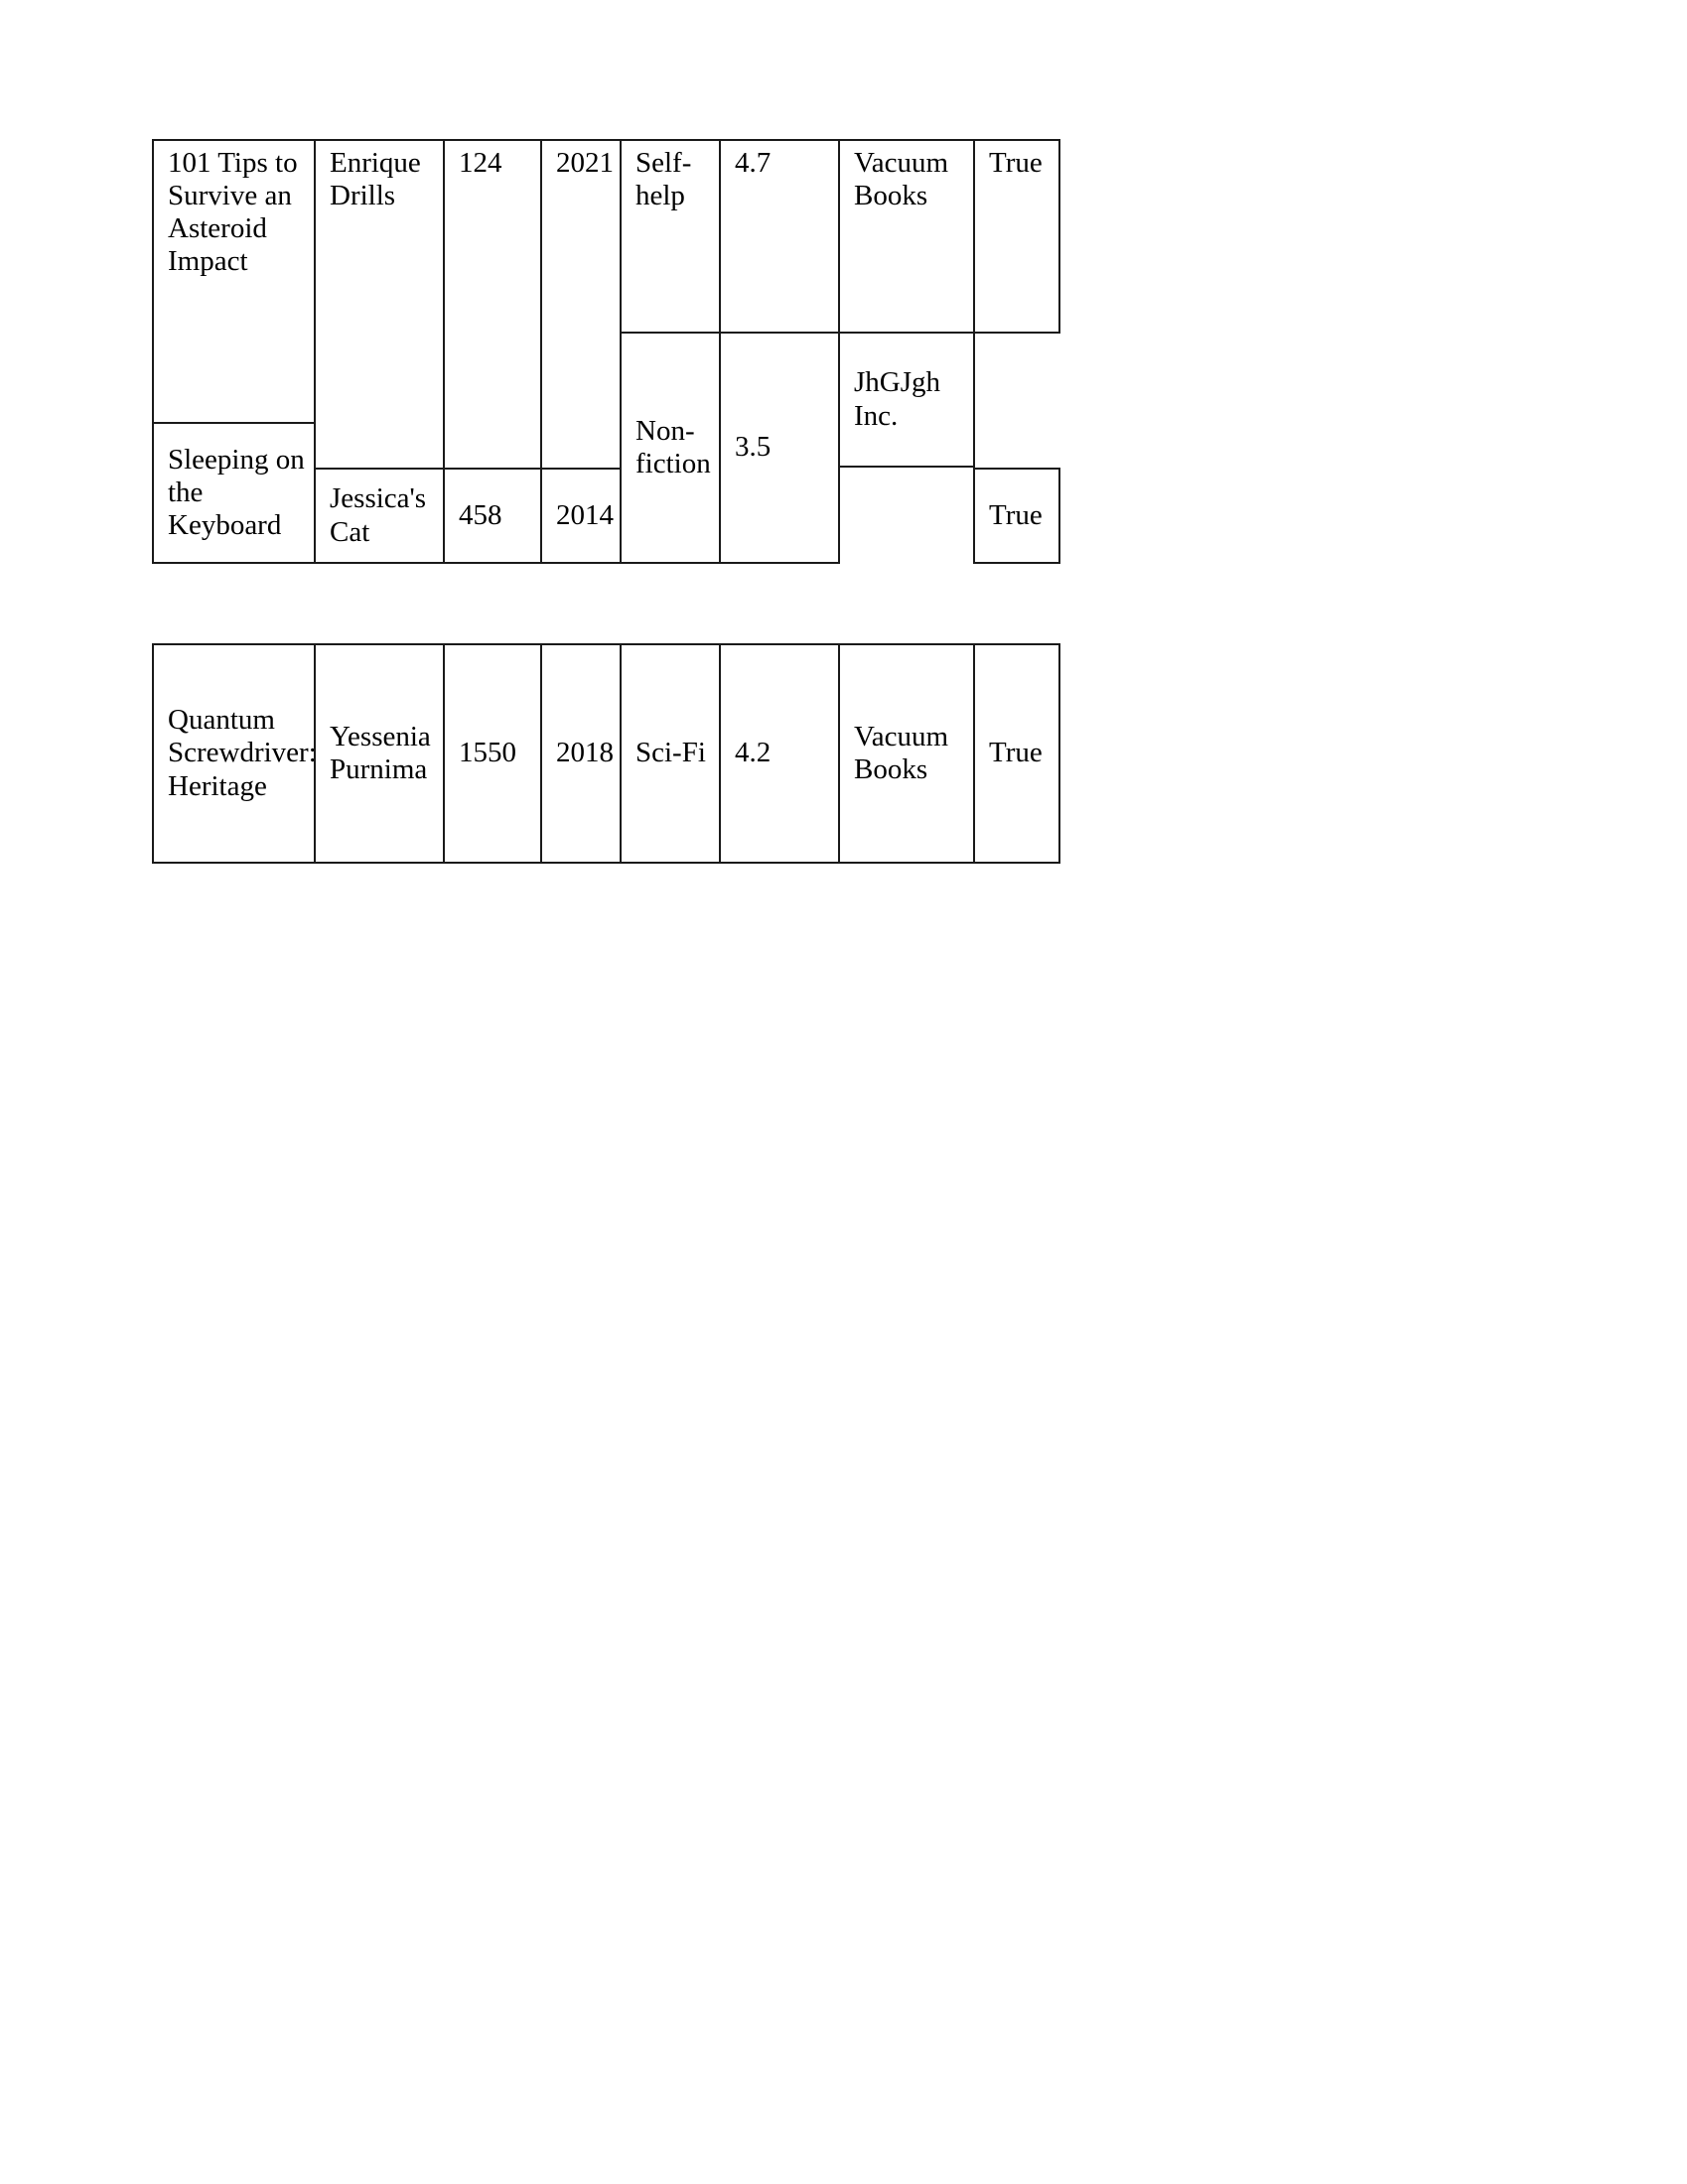 The height and width of the screenshot is (2184, 1687). Describe the element at coordinates (779, 753) in the screenshot. I see `table-cell-rating: 4.2` at that location.